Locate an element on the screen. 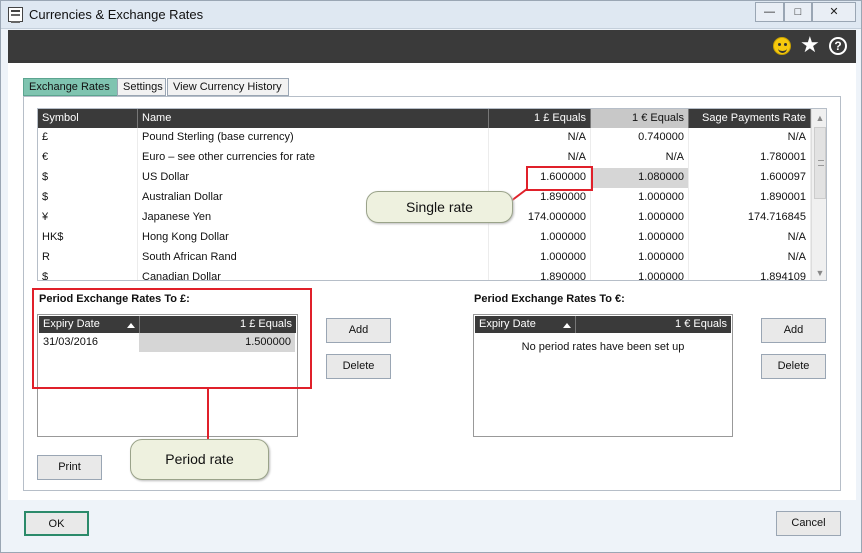  period-eur-label: Period Exchange Rates To €: is located at coordinates (549, 299).